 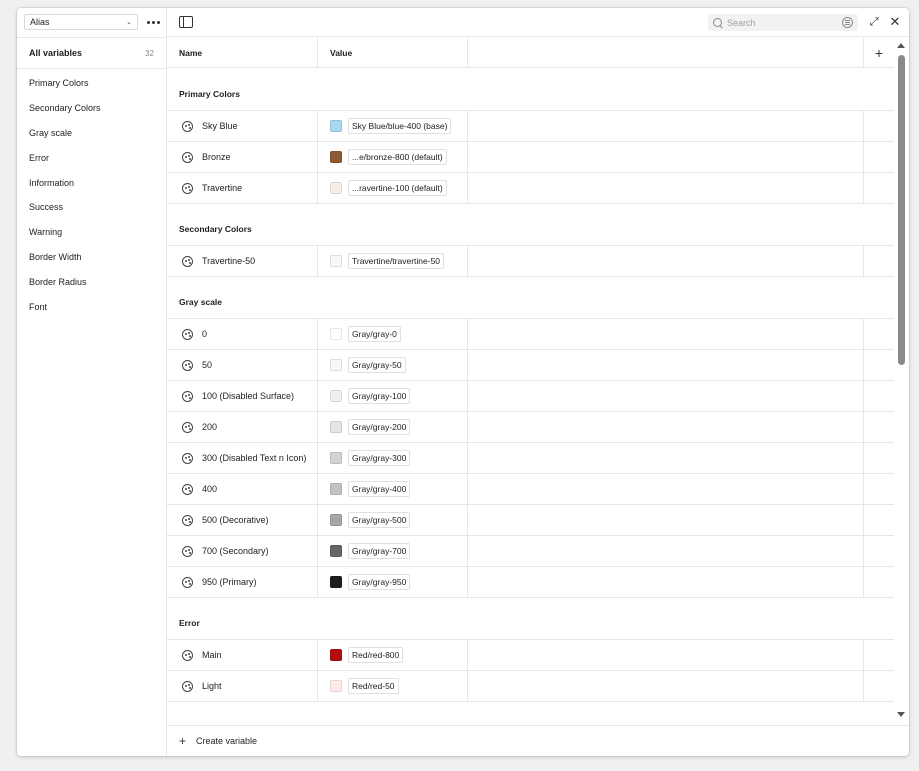 I want to click on sidebar-group-item: Warning, so click(x=91, y=232).